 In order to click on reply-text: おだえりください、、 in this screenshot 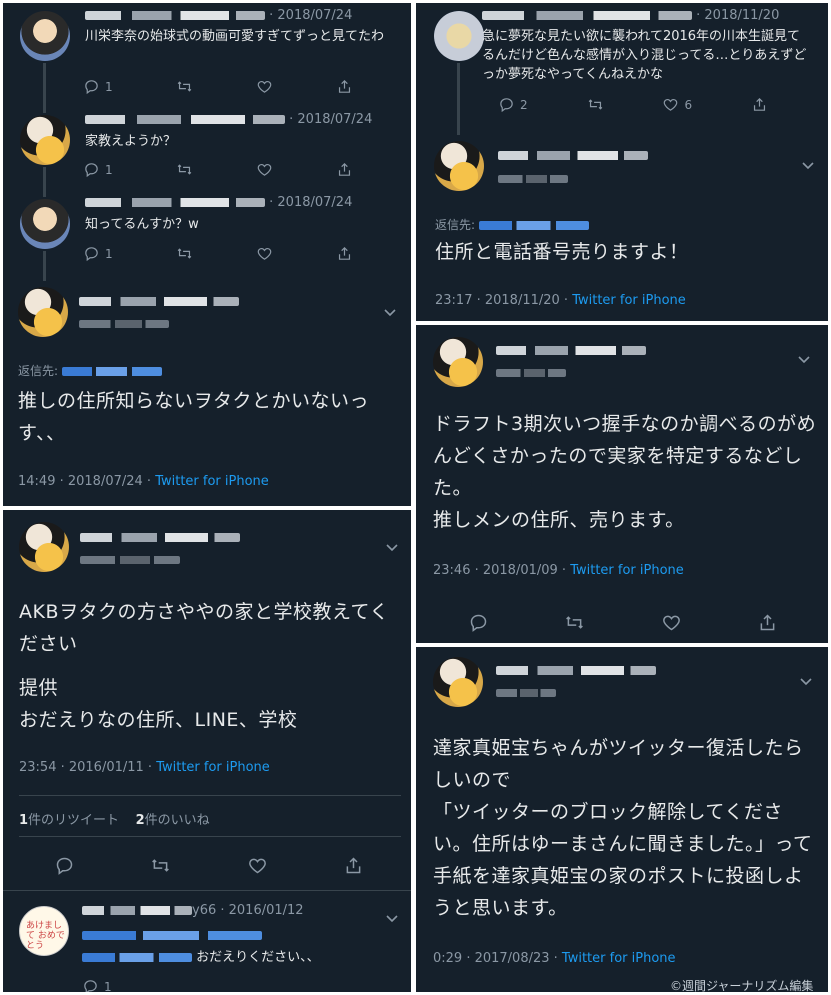, I will do `click(258, 957)`.